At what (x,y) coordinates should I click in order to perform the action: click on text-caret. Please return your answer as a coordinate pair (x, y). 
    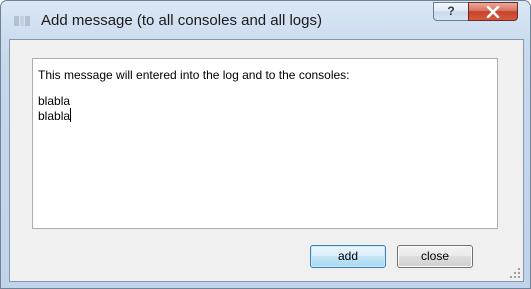
    Looking at the image, I should click on (71, 115).